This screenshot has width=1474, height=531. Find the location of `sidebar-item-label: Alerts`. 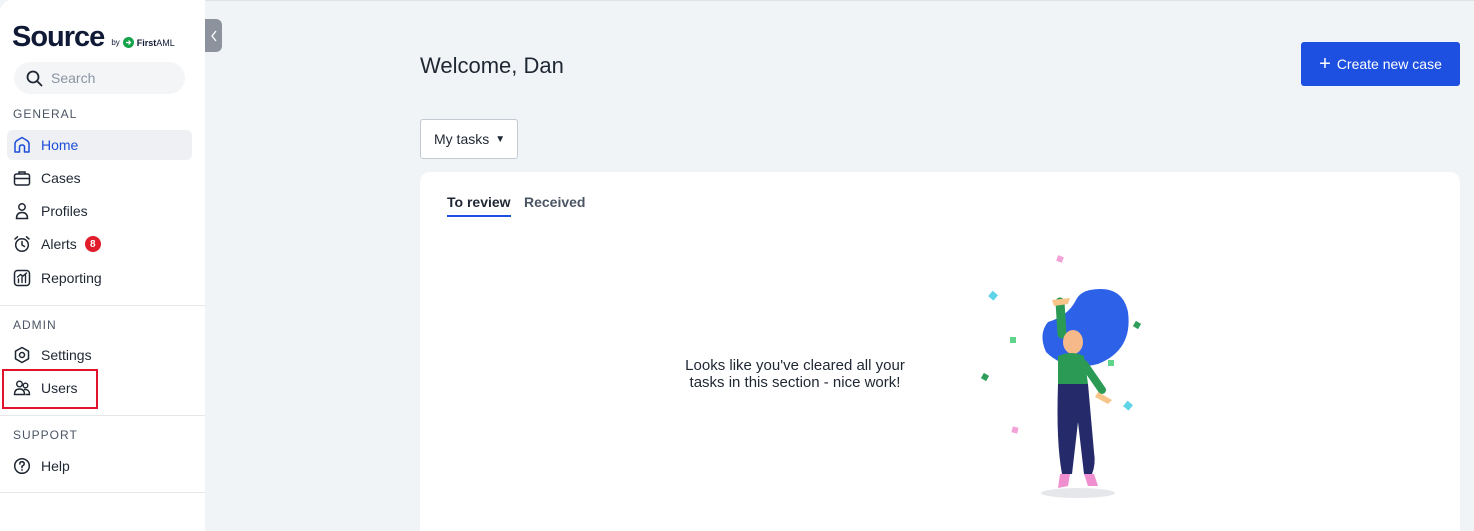

sidebar-item-label: Alerts is located at coordinates (59, 244).